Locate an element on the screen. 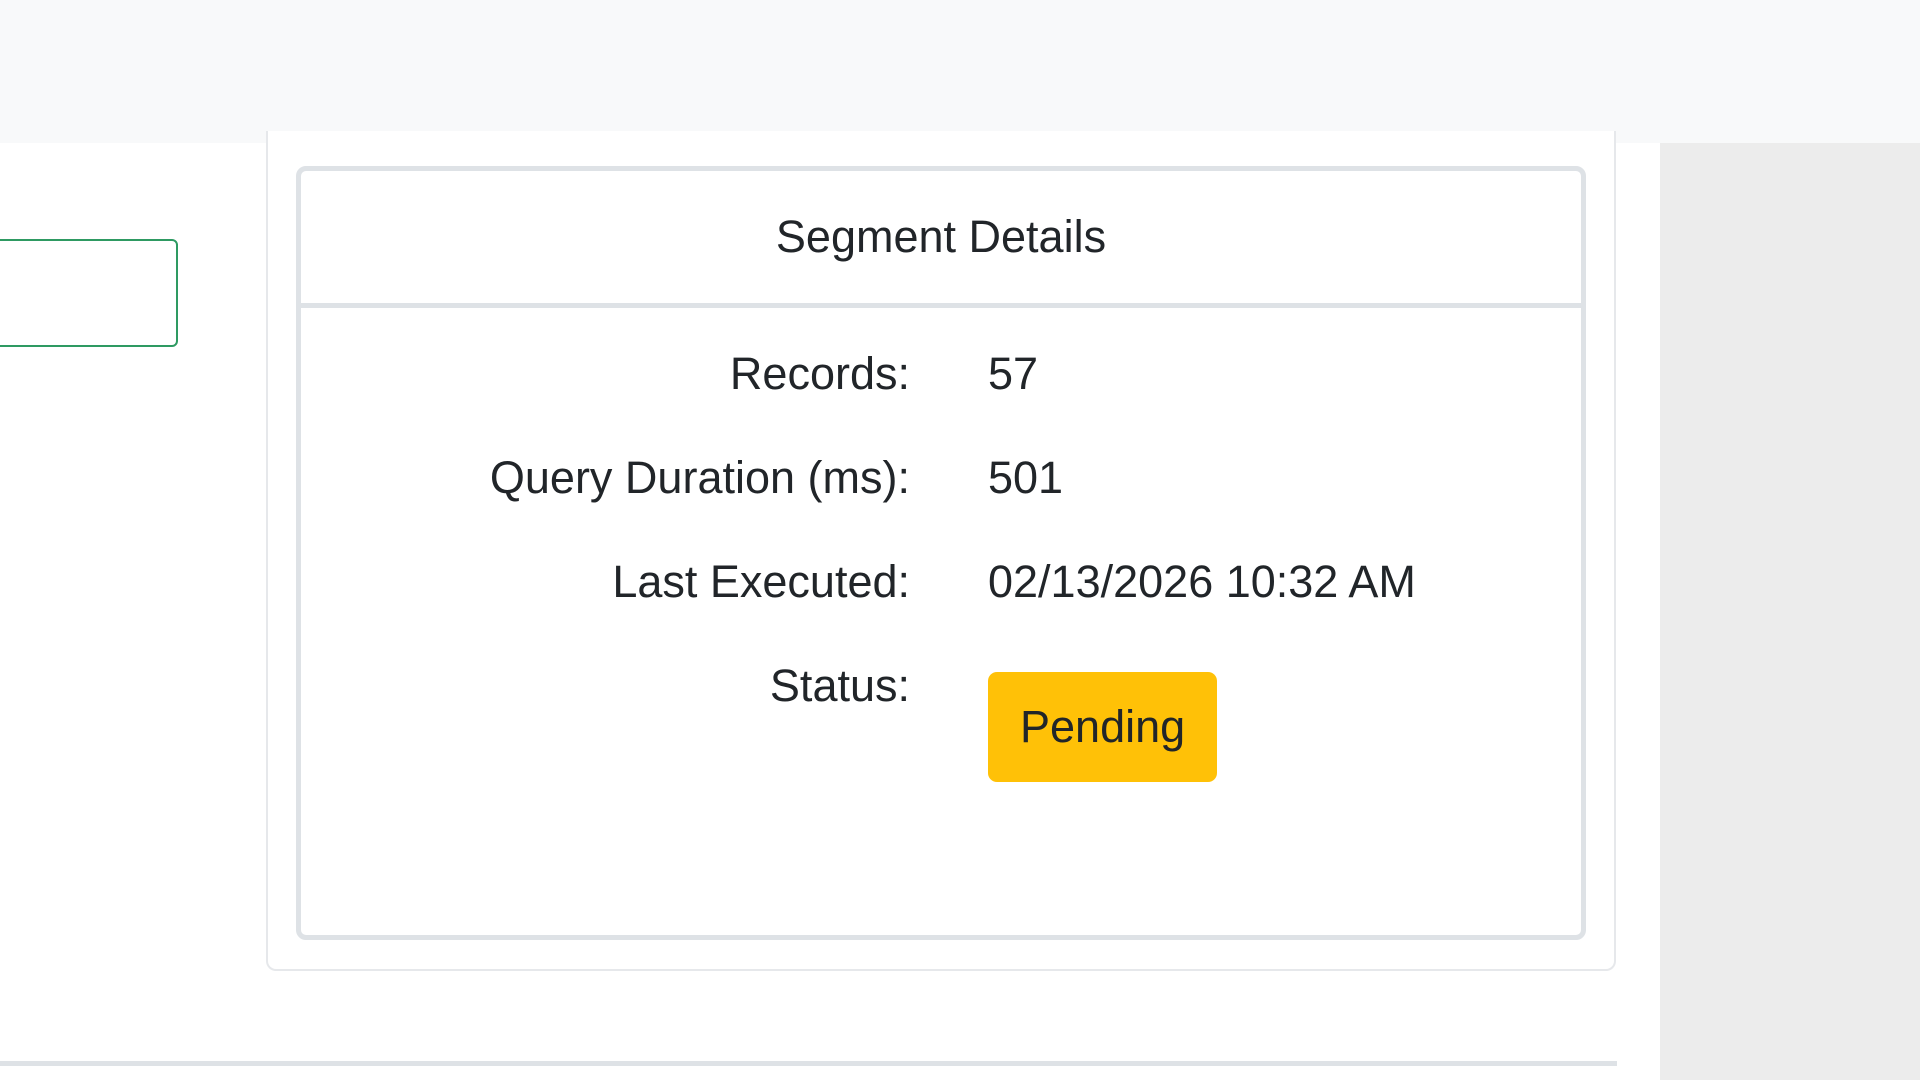  last-executed-label: Last Executed: is located at coordinates (761, 581).